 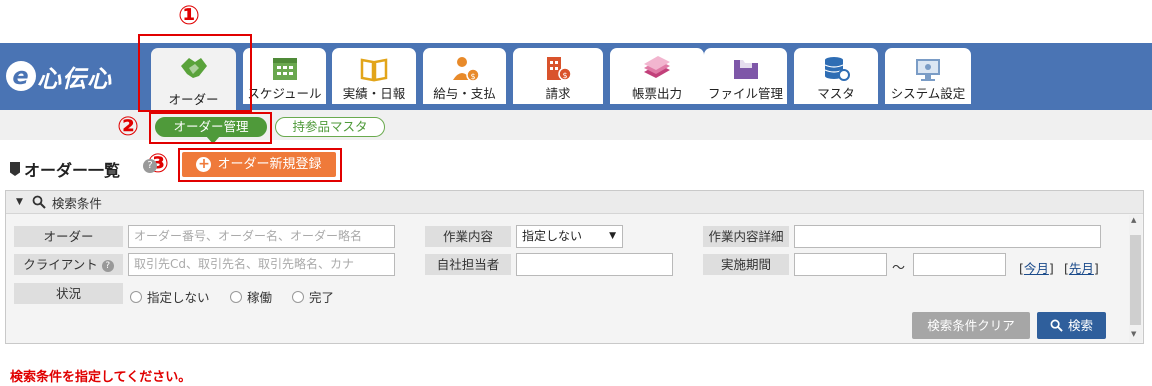 I want to click on work-detail-input, so click(x=947, y=236).